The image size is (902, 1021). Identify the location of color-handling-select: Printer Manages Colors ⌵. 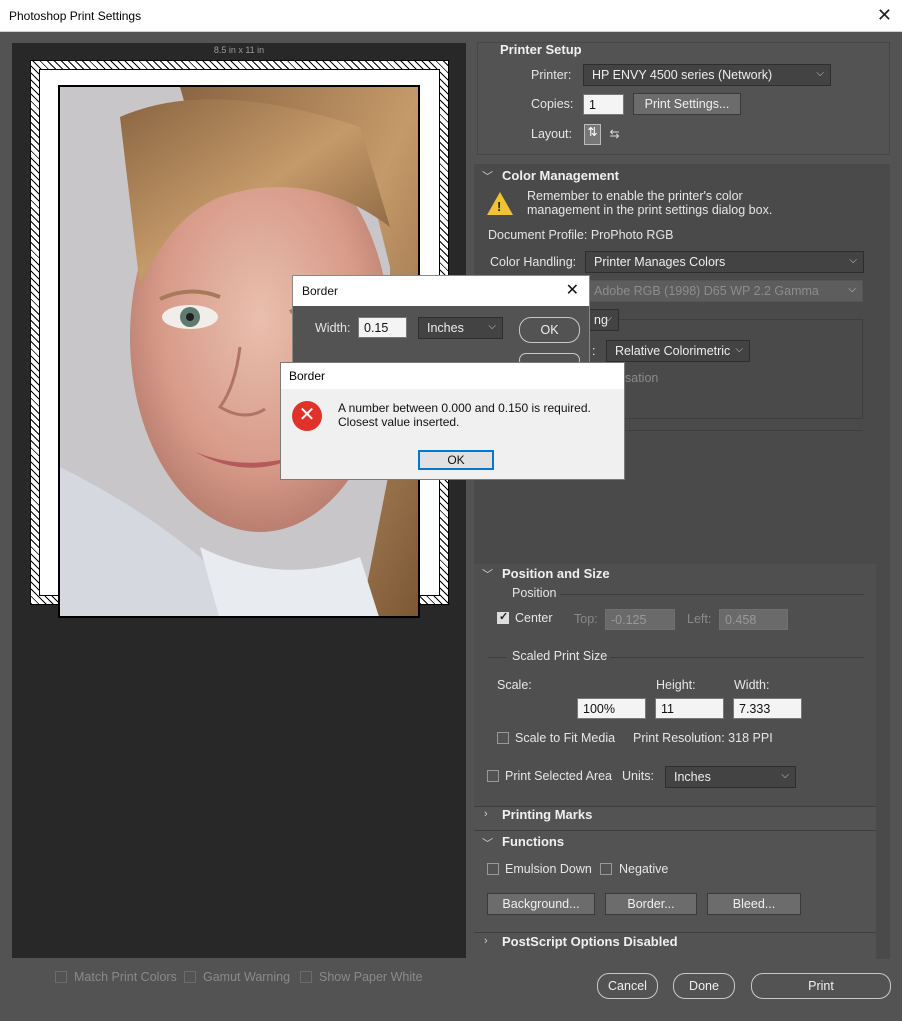
(724, 262).